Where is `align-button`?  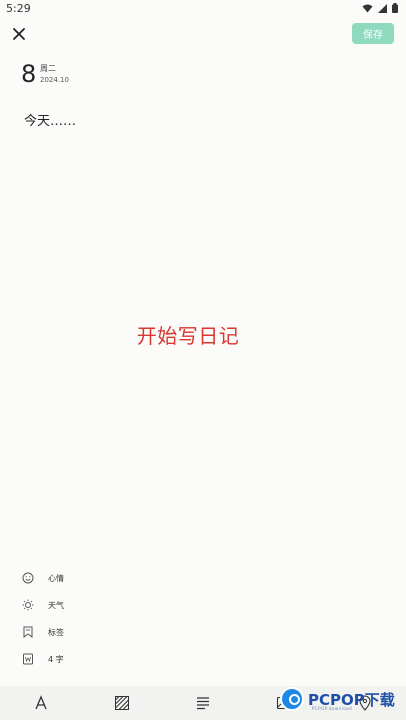 align-button is located at coordinates (203, 703).